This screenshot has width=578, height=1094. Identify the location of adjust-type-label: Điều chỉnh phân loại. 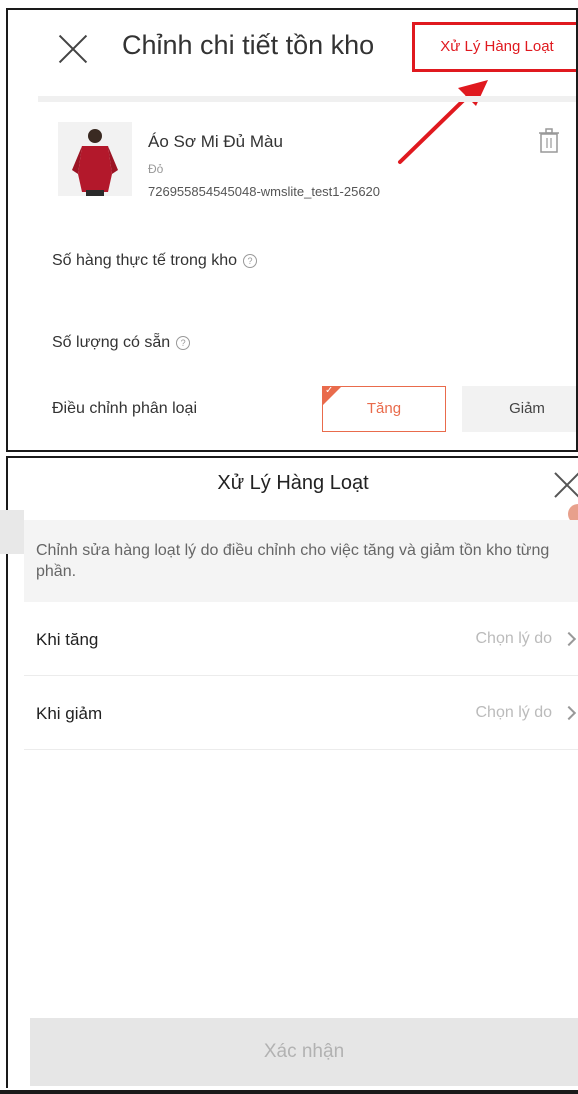
(124, 408).